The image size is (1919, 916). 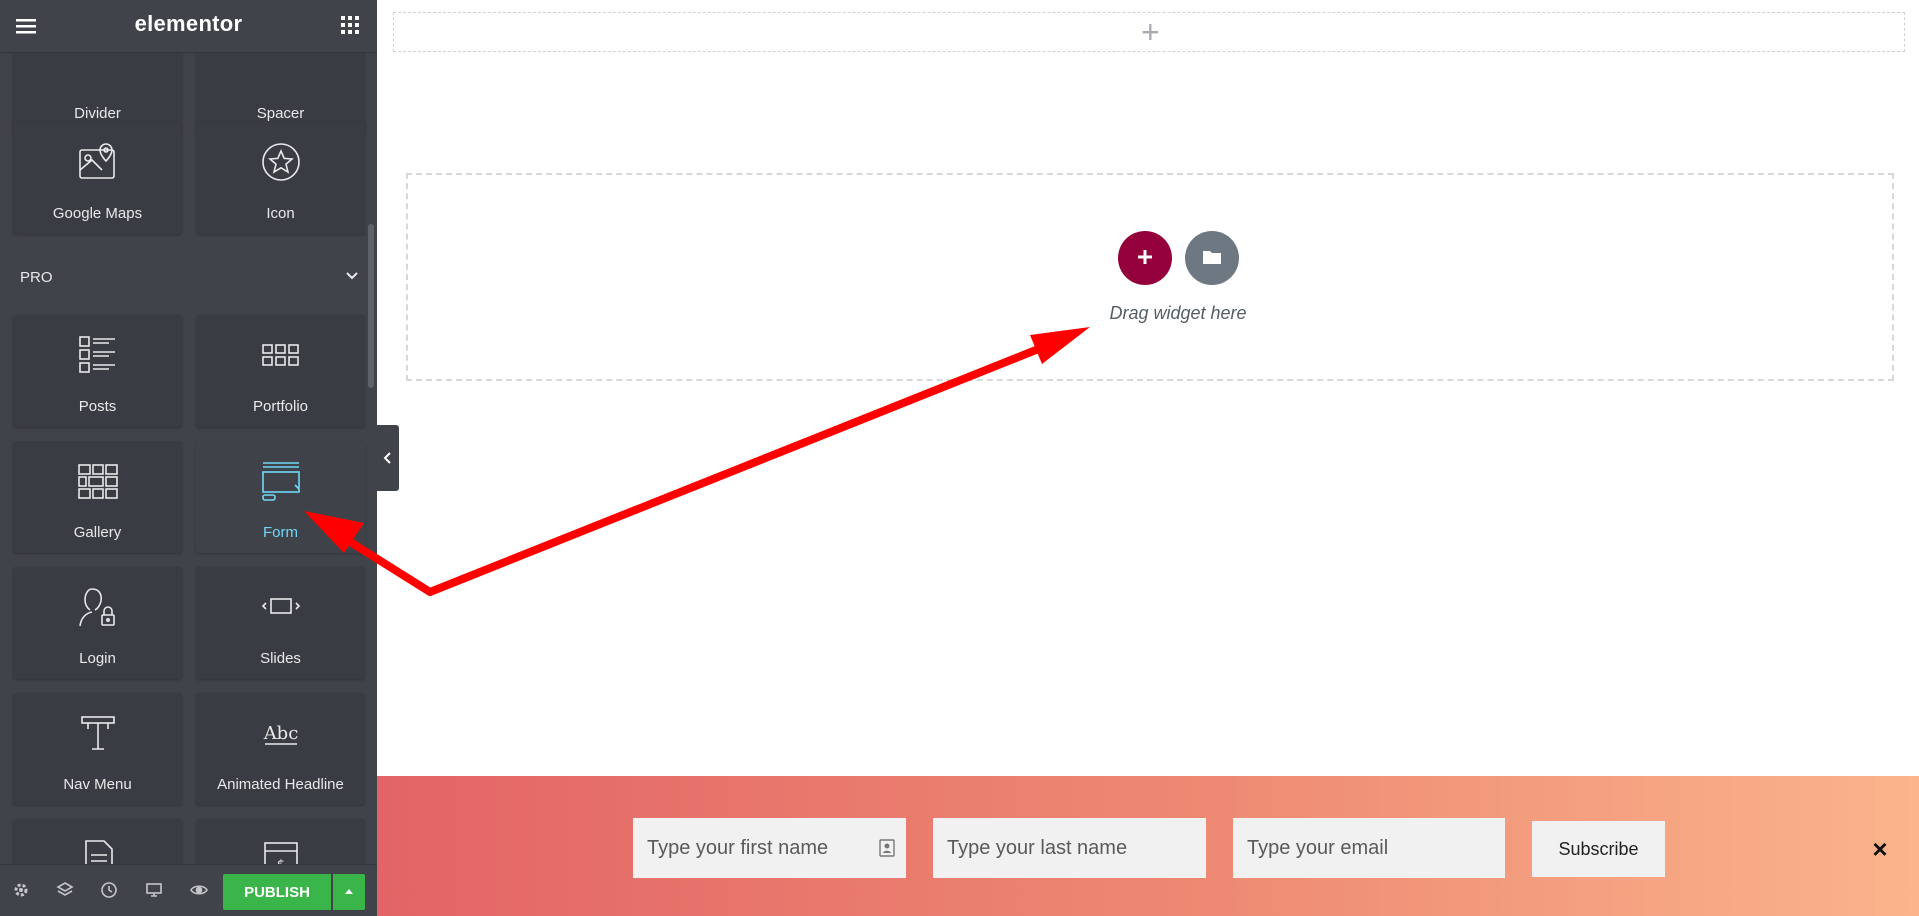 What do you see at coordinates (97, 784) in the screenshot?
I see `widget-label: Nav Menu` at bounding box center [97, 784].